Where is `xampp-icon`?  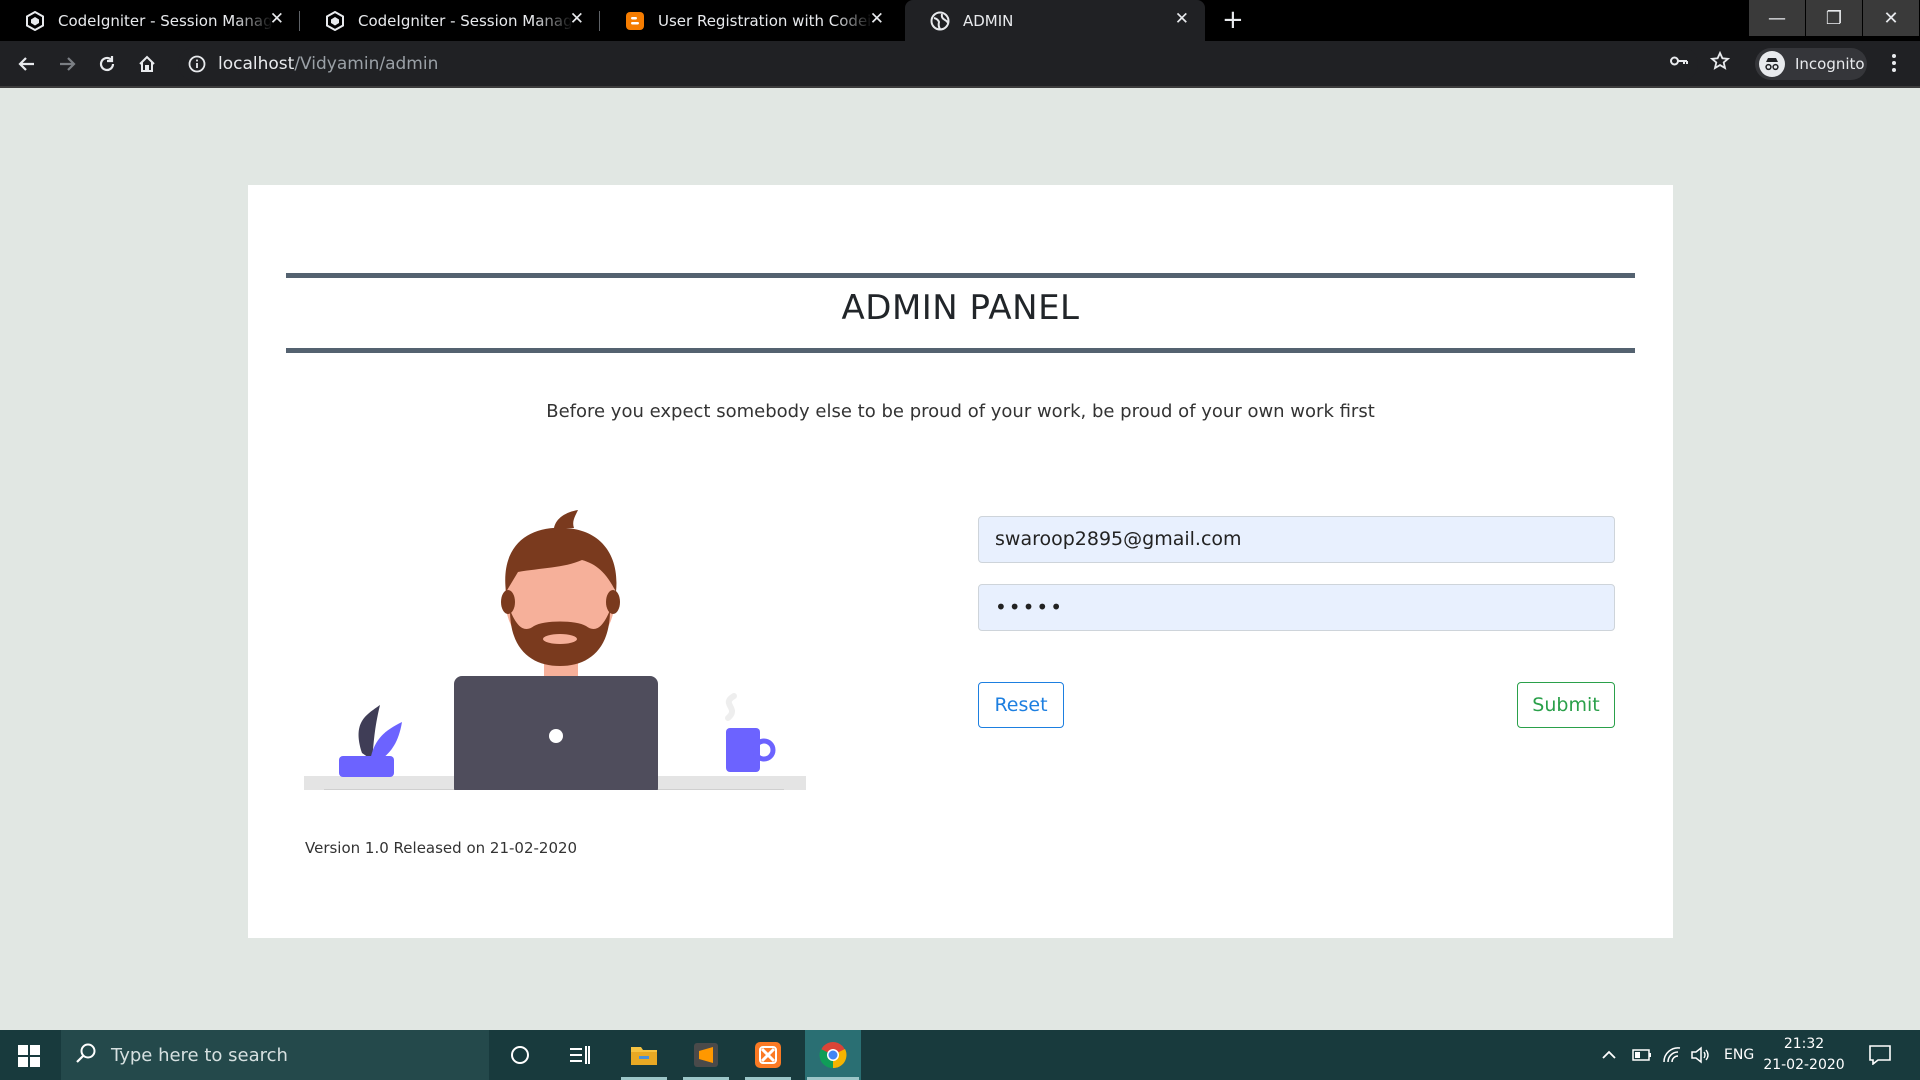 xampp-icon is located at coordinates (768, 1055).